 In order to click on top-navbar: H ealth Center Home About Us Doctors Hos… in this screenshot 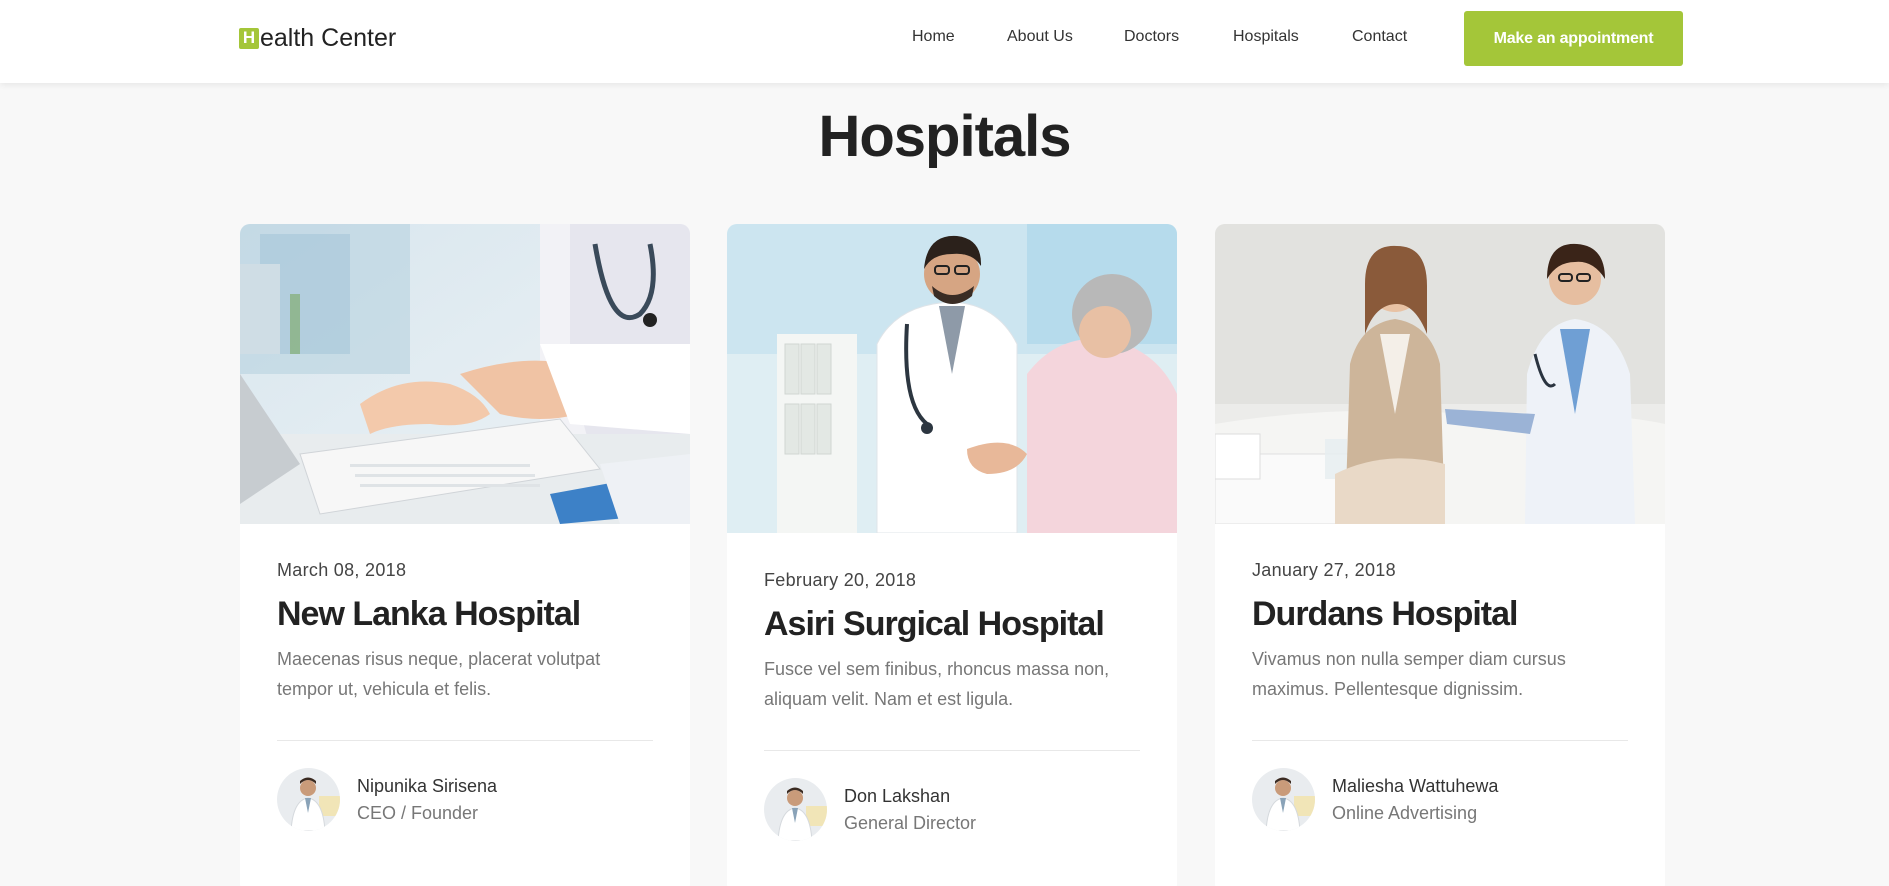, I will do `click(944, 41)`.